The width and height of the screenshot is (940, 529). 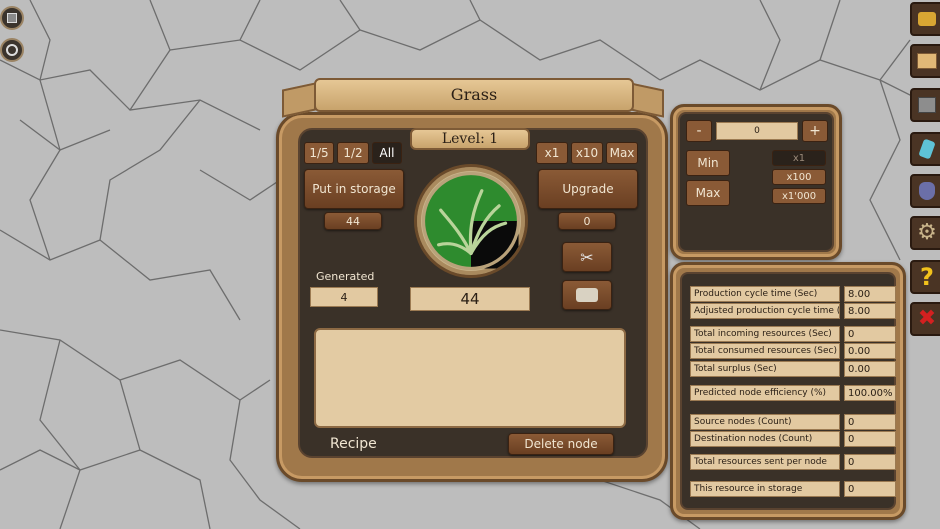 I want to click on stat-label: Total resources sent per node, so click(x=765, y=462).